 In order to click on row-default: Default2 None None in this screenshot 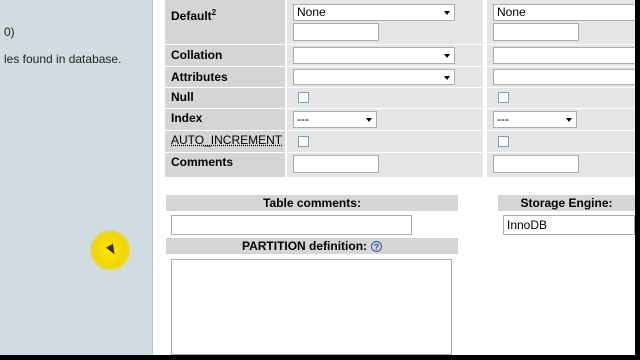, I will do `click(400, 22)`.